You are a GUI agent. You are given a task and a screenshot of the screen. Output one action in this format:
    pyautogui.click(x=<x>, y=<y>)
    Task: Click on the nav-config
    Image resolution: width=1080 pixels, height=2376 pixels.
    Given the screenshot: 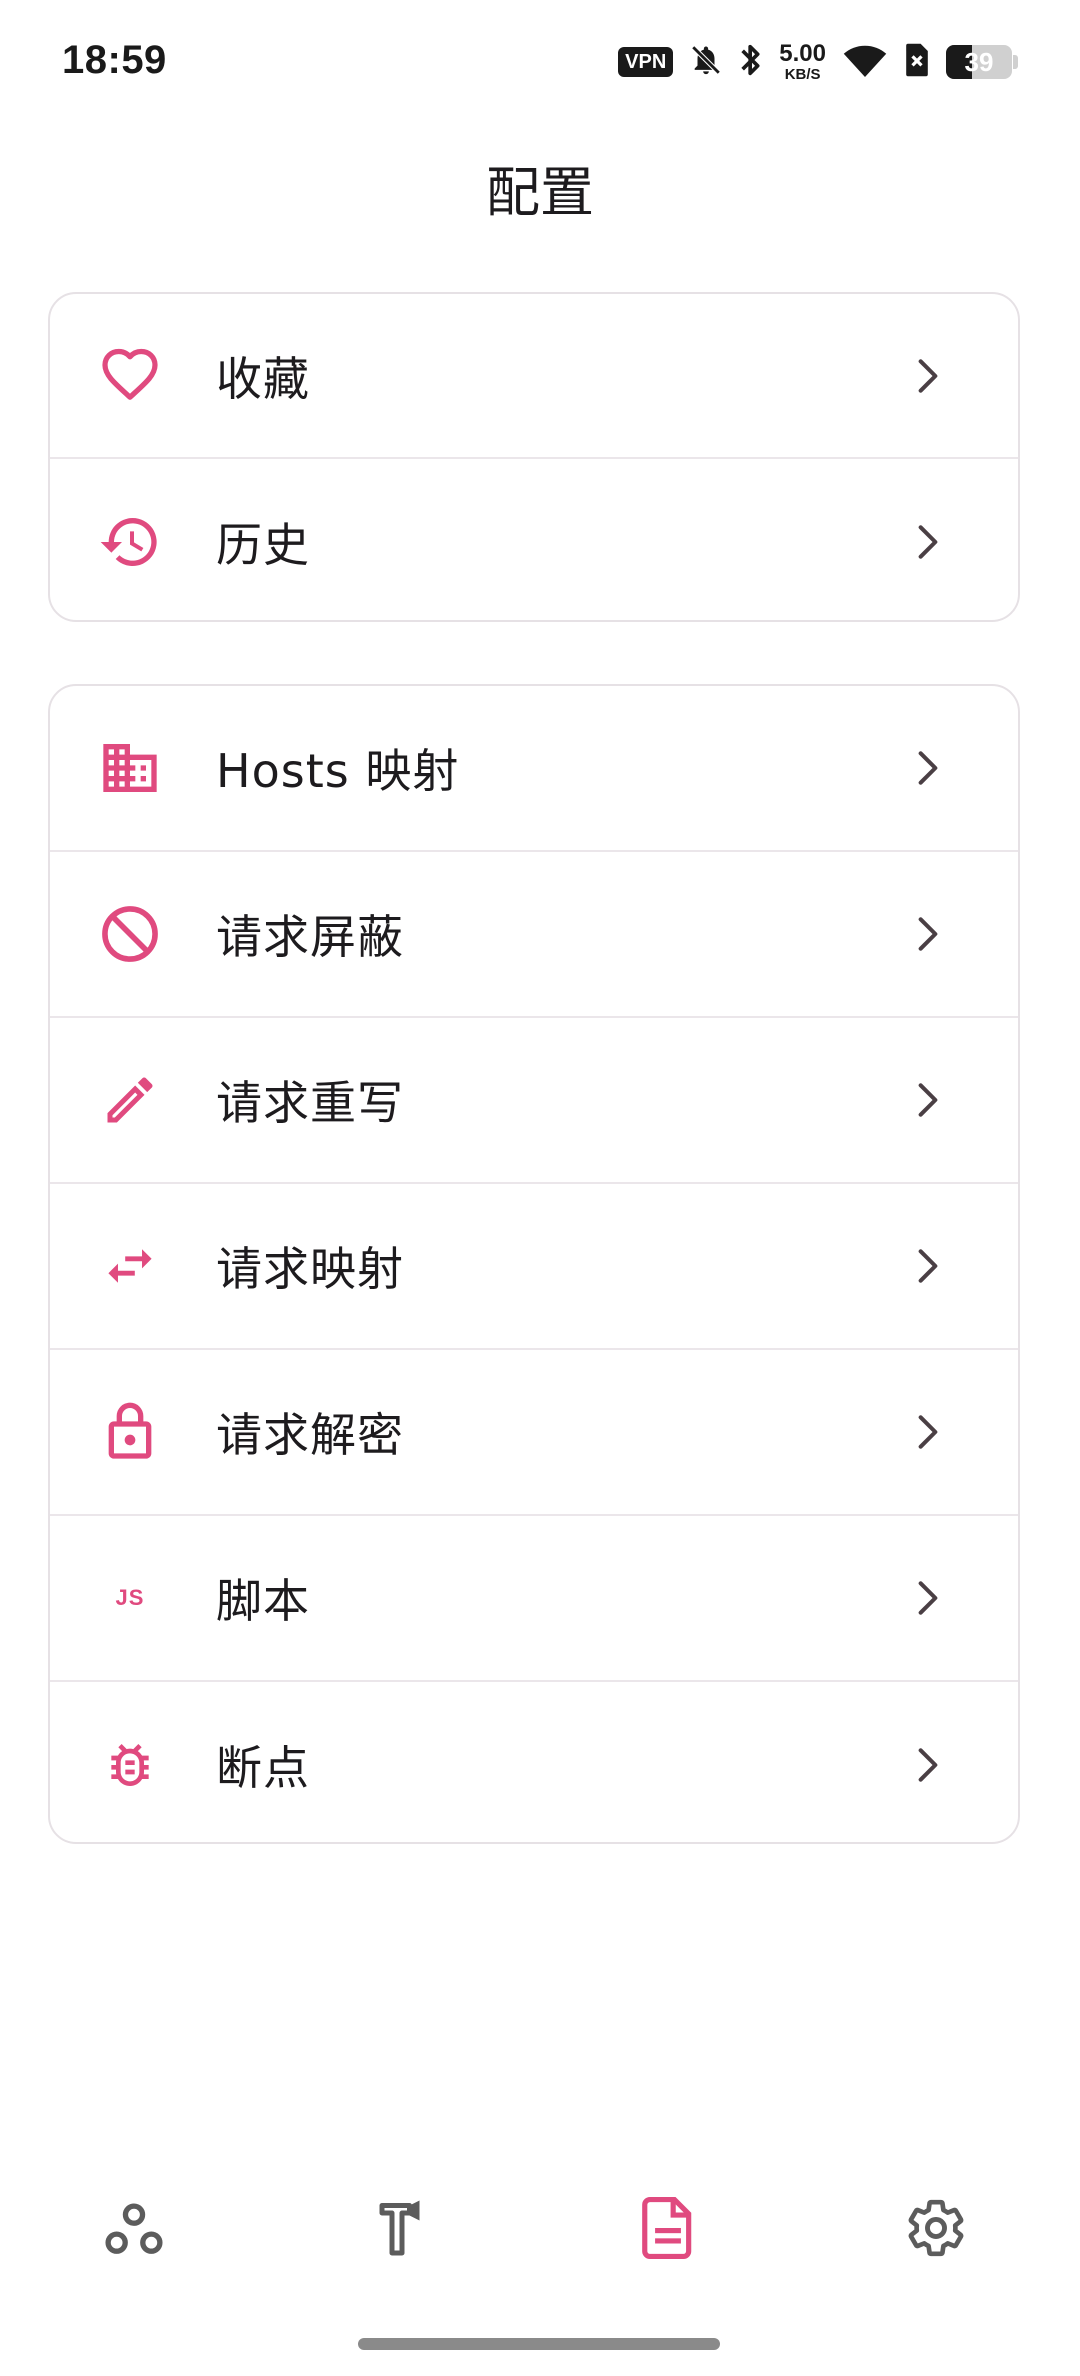 What is the action you would take?
    pyautogui.click(x=668, y=2230)
    